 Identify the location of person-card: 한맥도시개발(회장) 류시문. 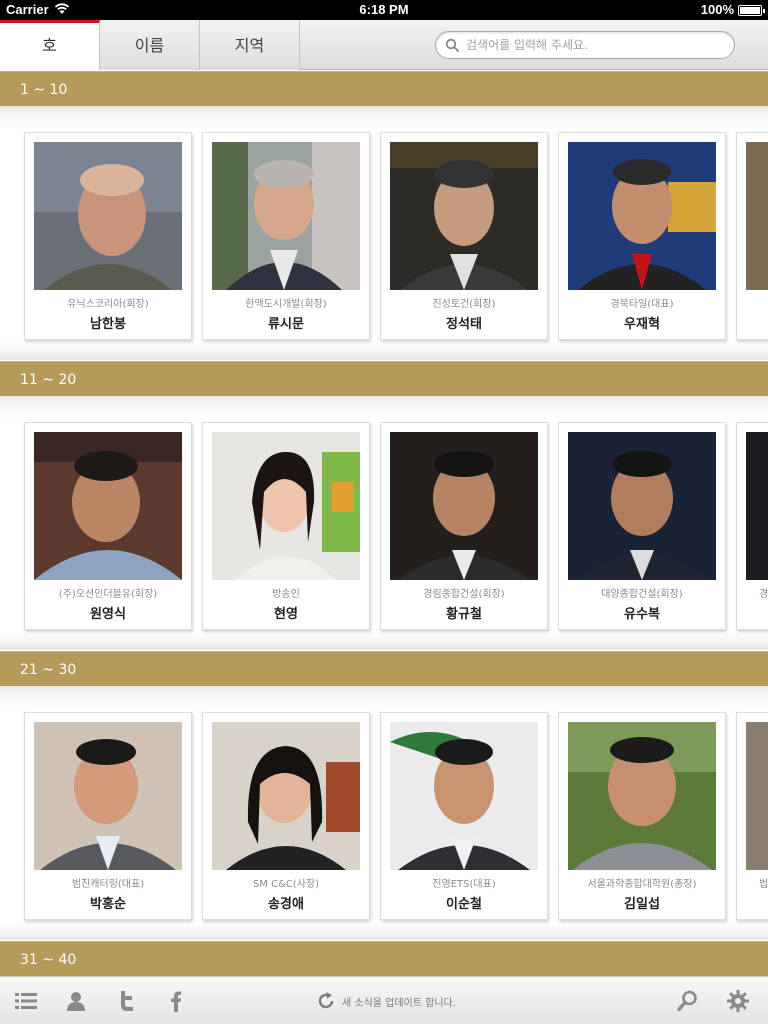
(286, 236).